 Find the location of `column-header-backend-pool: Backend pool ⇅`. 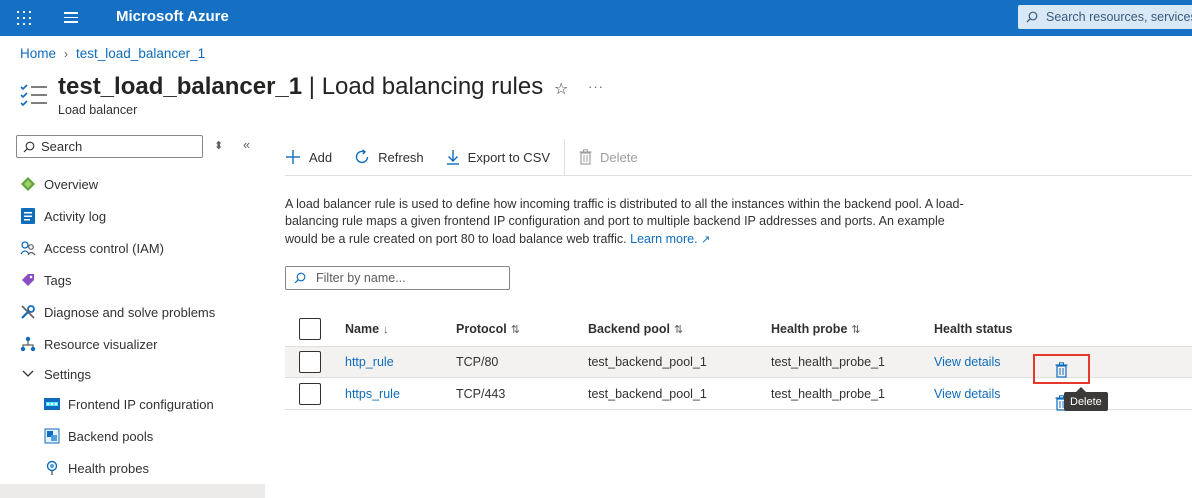

column-header-backend-pool: Backend pool ⇅ is located at coordinates (635, 329).